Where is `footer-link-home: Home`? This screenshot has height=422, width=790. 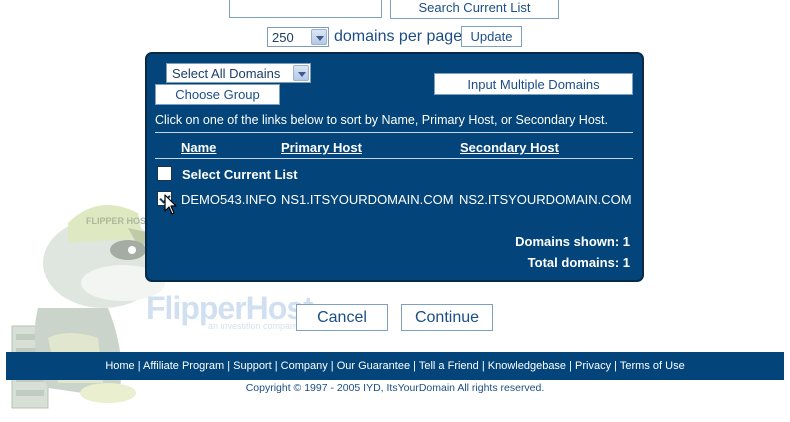
footer-link-home: Home is located at coordinates (119, 366).